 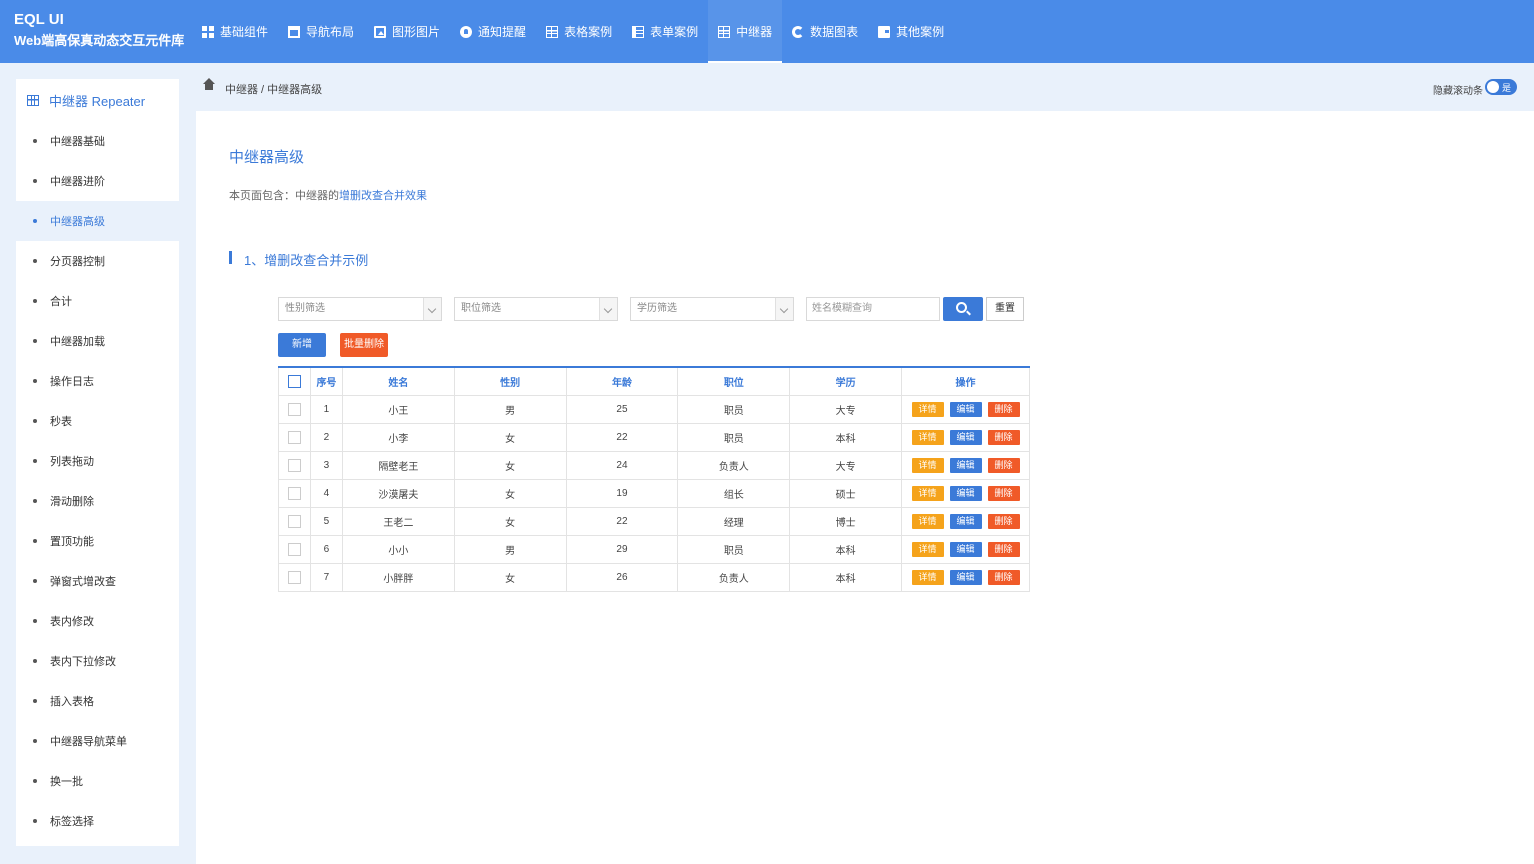 I want to click on nav-item-7: 中继器, so click(x=745, y=31).